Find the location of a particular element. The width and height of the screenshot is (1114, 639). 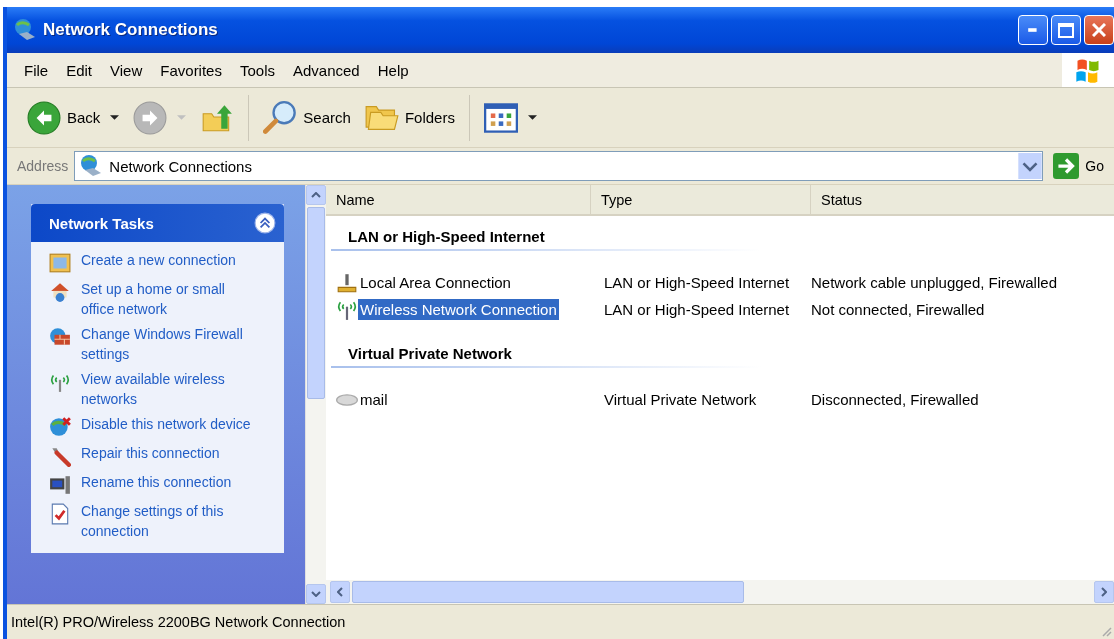

network-globe-icon is located at coordinates (25, 30).